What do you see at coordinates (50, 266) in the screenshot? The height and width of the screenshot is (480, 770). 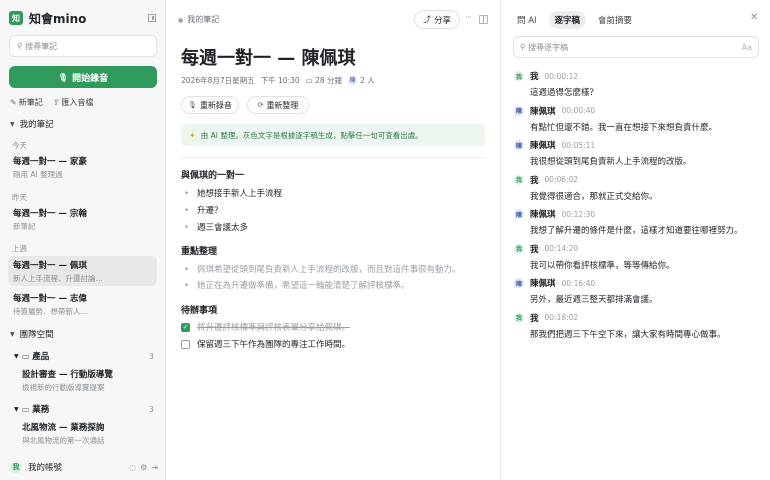 I see `note-title: 每週一對一 — 佩琪` at bounding box center [50, 266].